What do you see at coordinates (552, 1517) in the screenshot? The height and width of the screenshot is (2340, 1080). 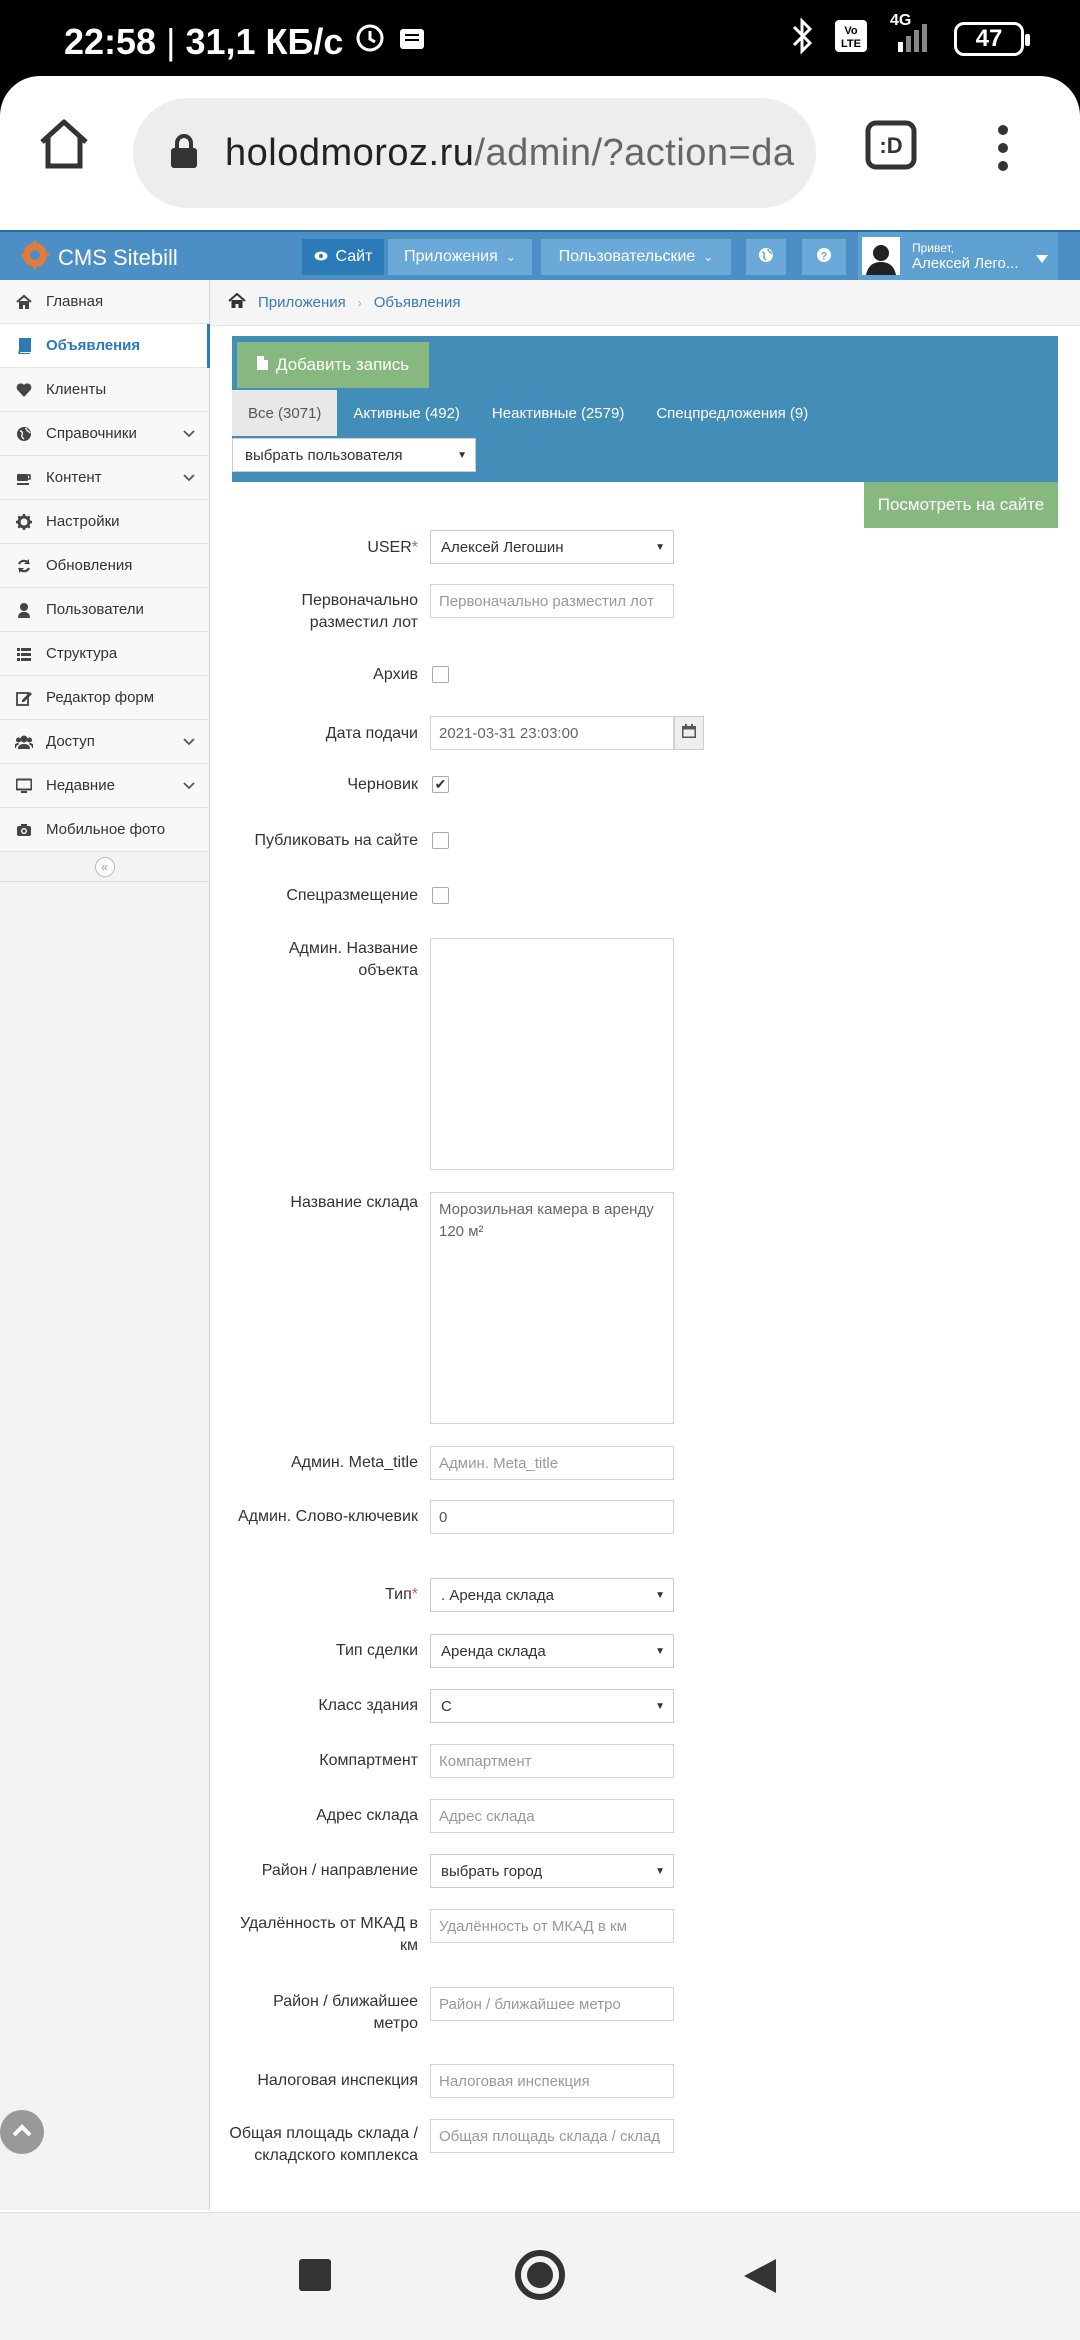 I see `keyword-input: 0` at bounding box center [552, 1517].